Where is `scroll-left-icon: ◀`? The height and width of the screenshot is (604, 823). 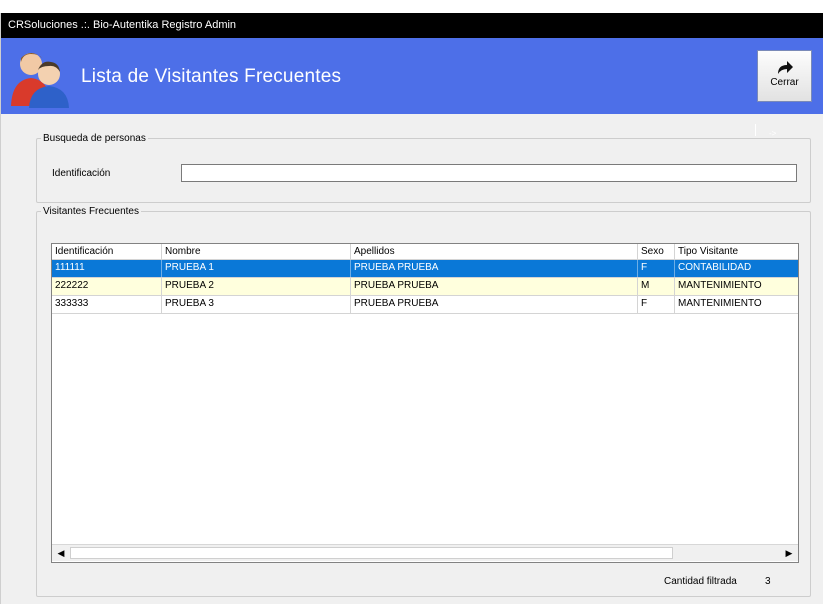
scroll-left-icon: ◀ is located at coordinates (61, 553).